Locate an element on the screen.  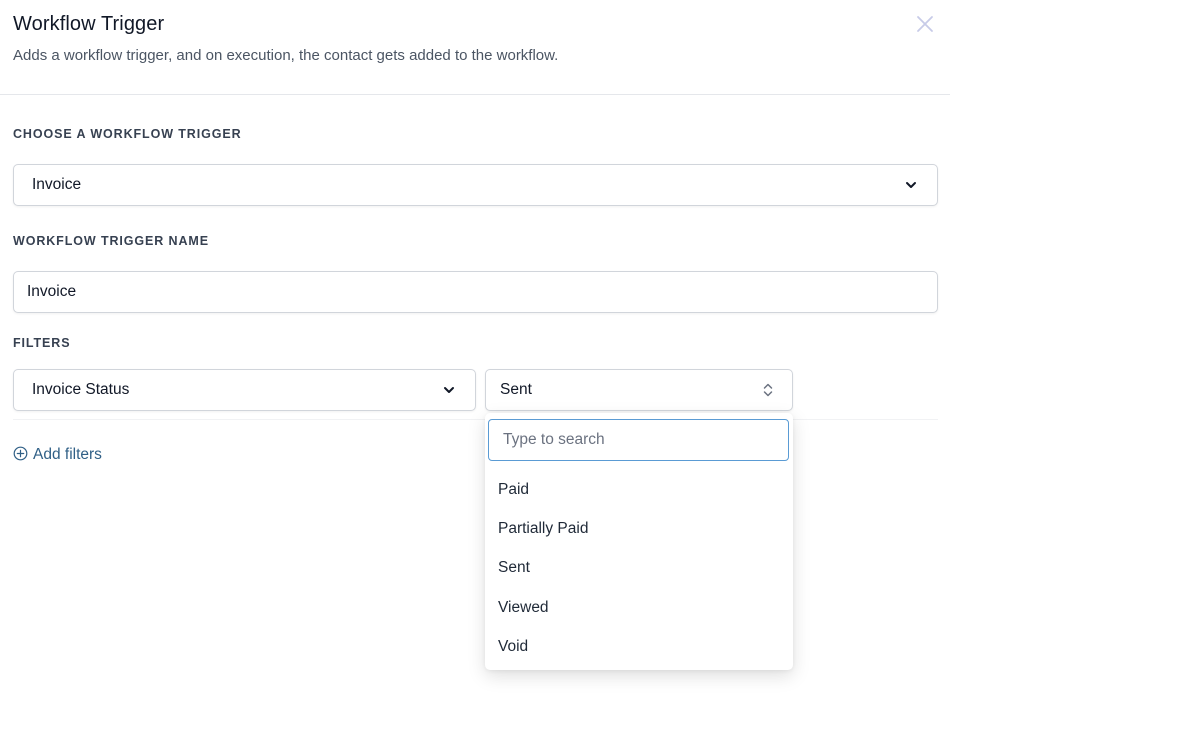
trigger-section-label: CHOOSE A WORKFLOW TRIGGER is located at coordinates (127, 134).